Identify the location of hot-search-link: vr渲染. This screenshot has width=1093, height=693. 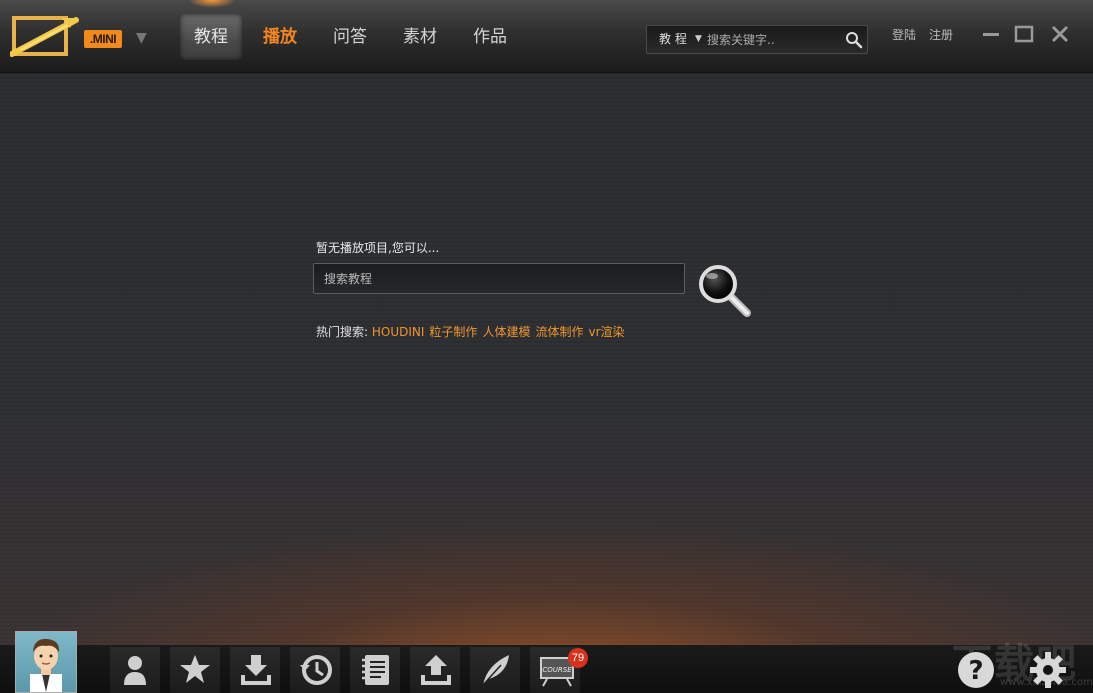
(606, 332).